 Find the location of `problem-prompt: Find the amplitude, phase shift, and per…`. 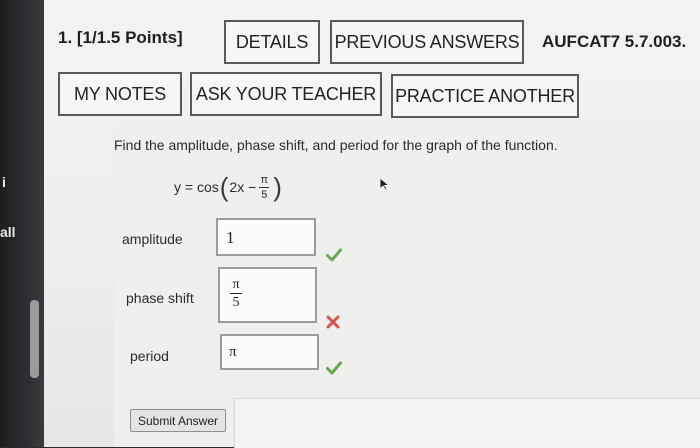

problem-prompt: Find the amplitude, phase shift, and per… is located at coordinates (336, 145).